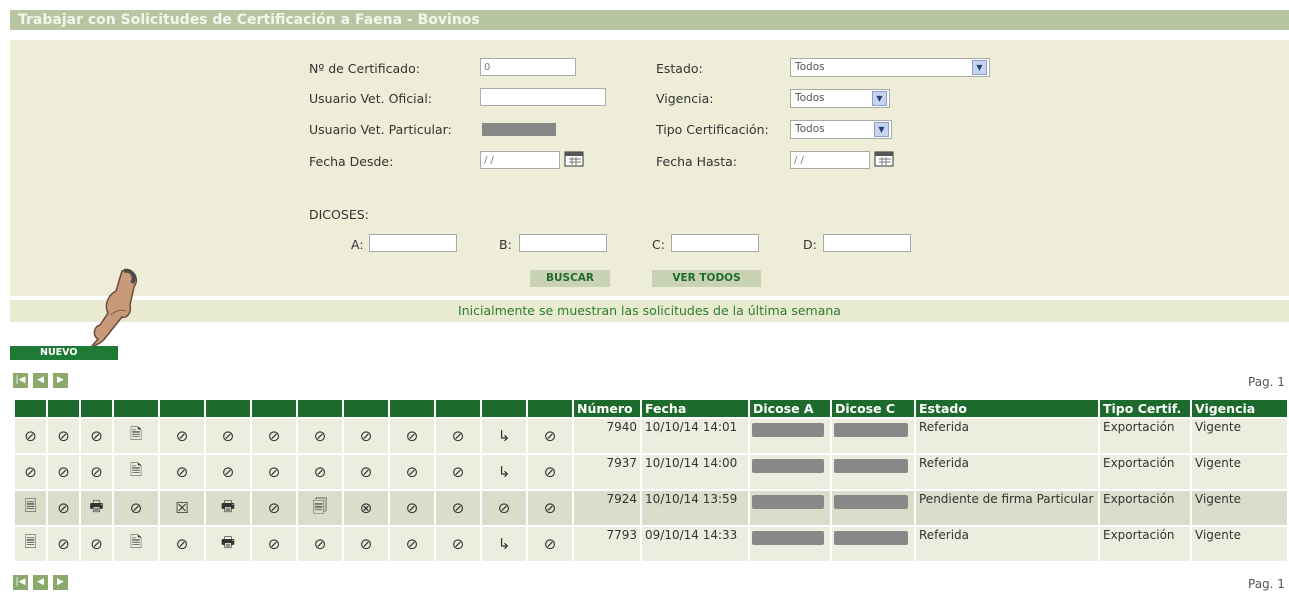 Image resolution: width=1289 pixels, height=593 pixels. What do you see at coordinates (695, 544) in the screenshot?
I see `fecha-cell: 09/10/14 14:33` at bounding box center [695, 544].